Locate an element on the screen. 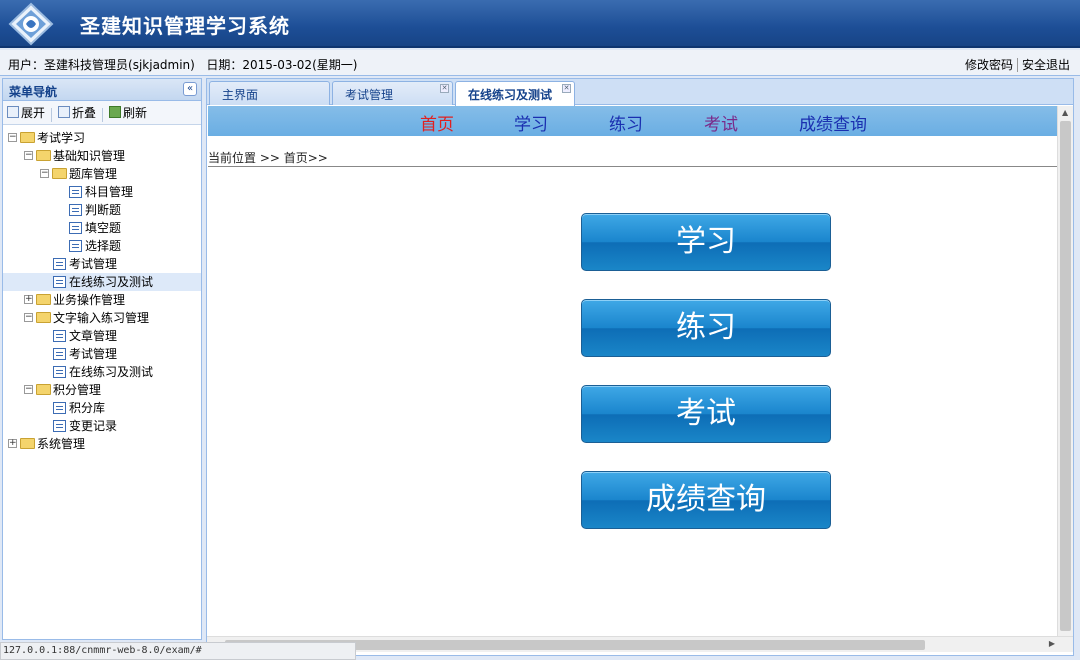 This screenshot has width=1080, height=660. change-password-link: 修改密码 is located at coordinates (989, 65).